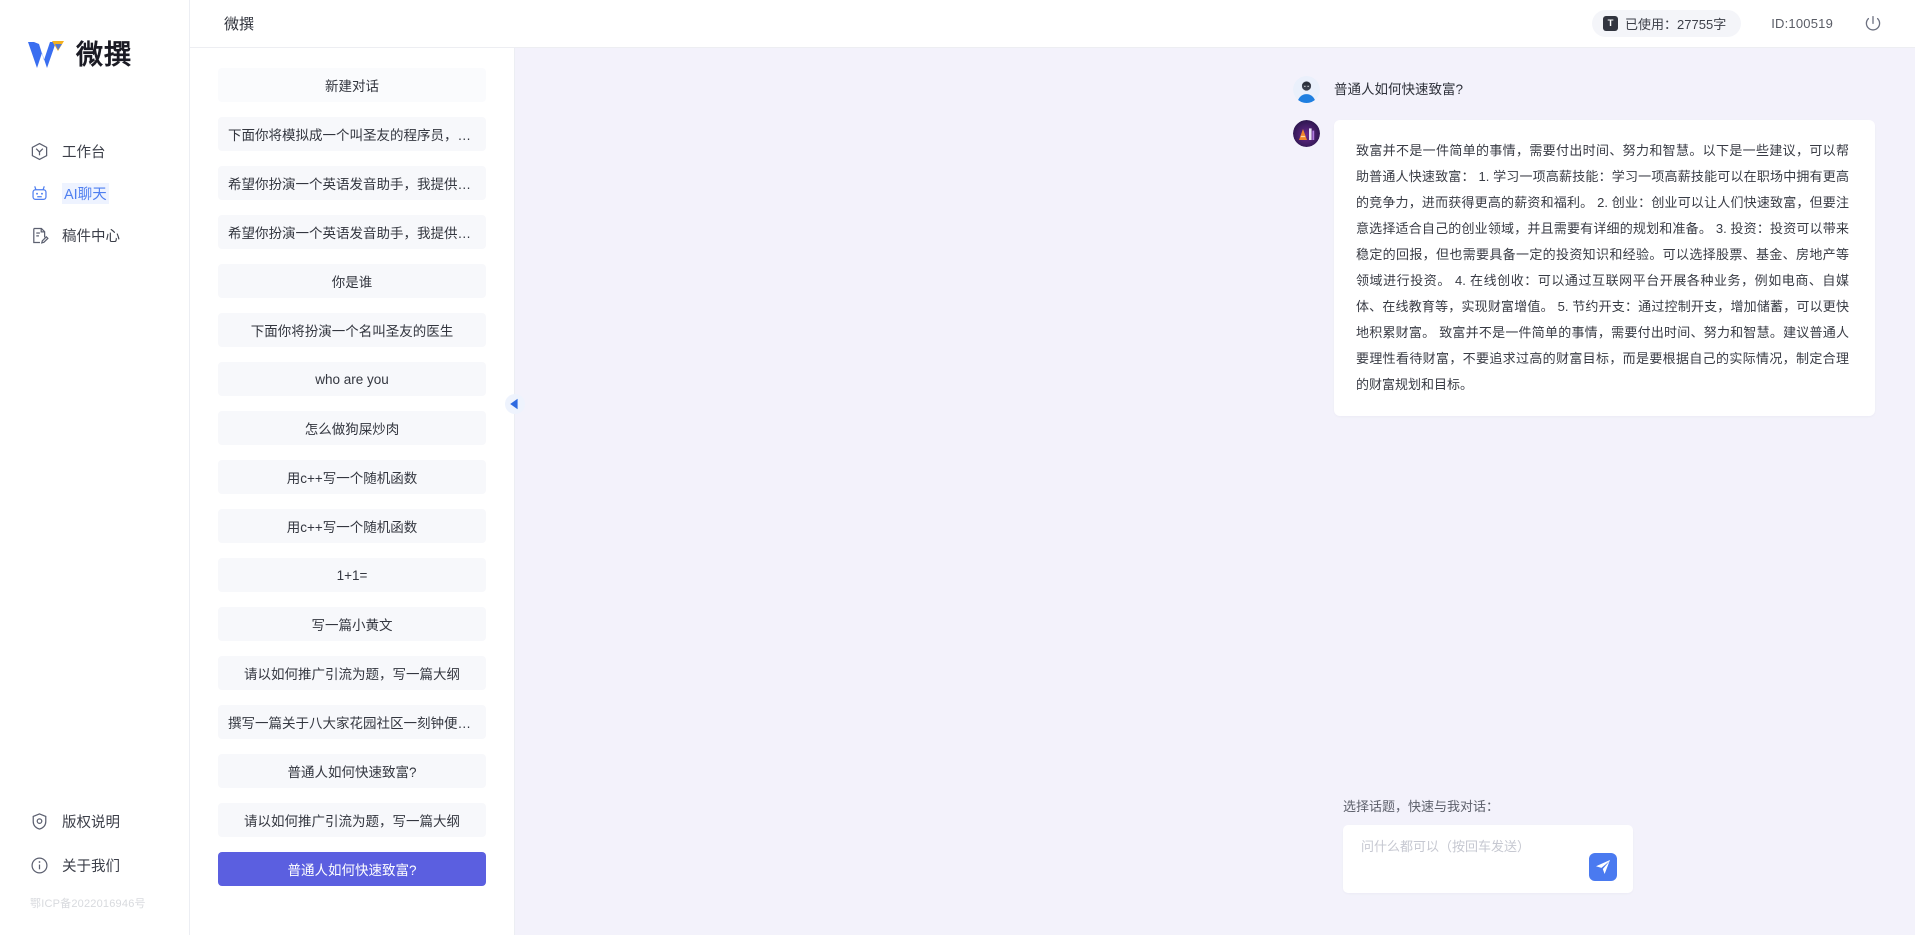 The height and width of the screenshot is (935, 1915). Describe the element at coordinates (1052, 24) in the screenshot. I see `top-bar: 微撰 T 已使用：27755字 ID:100519` at that location.